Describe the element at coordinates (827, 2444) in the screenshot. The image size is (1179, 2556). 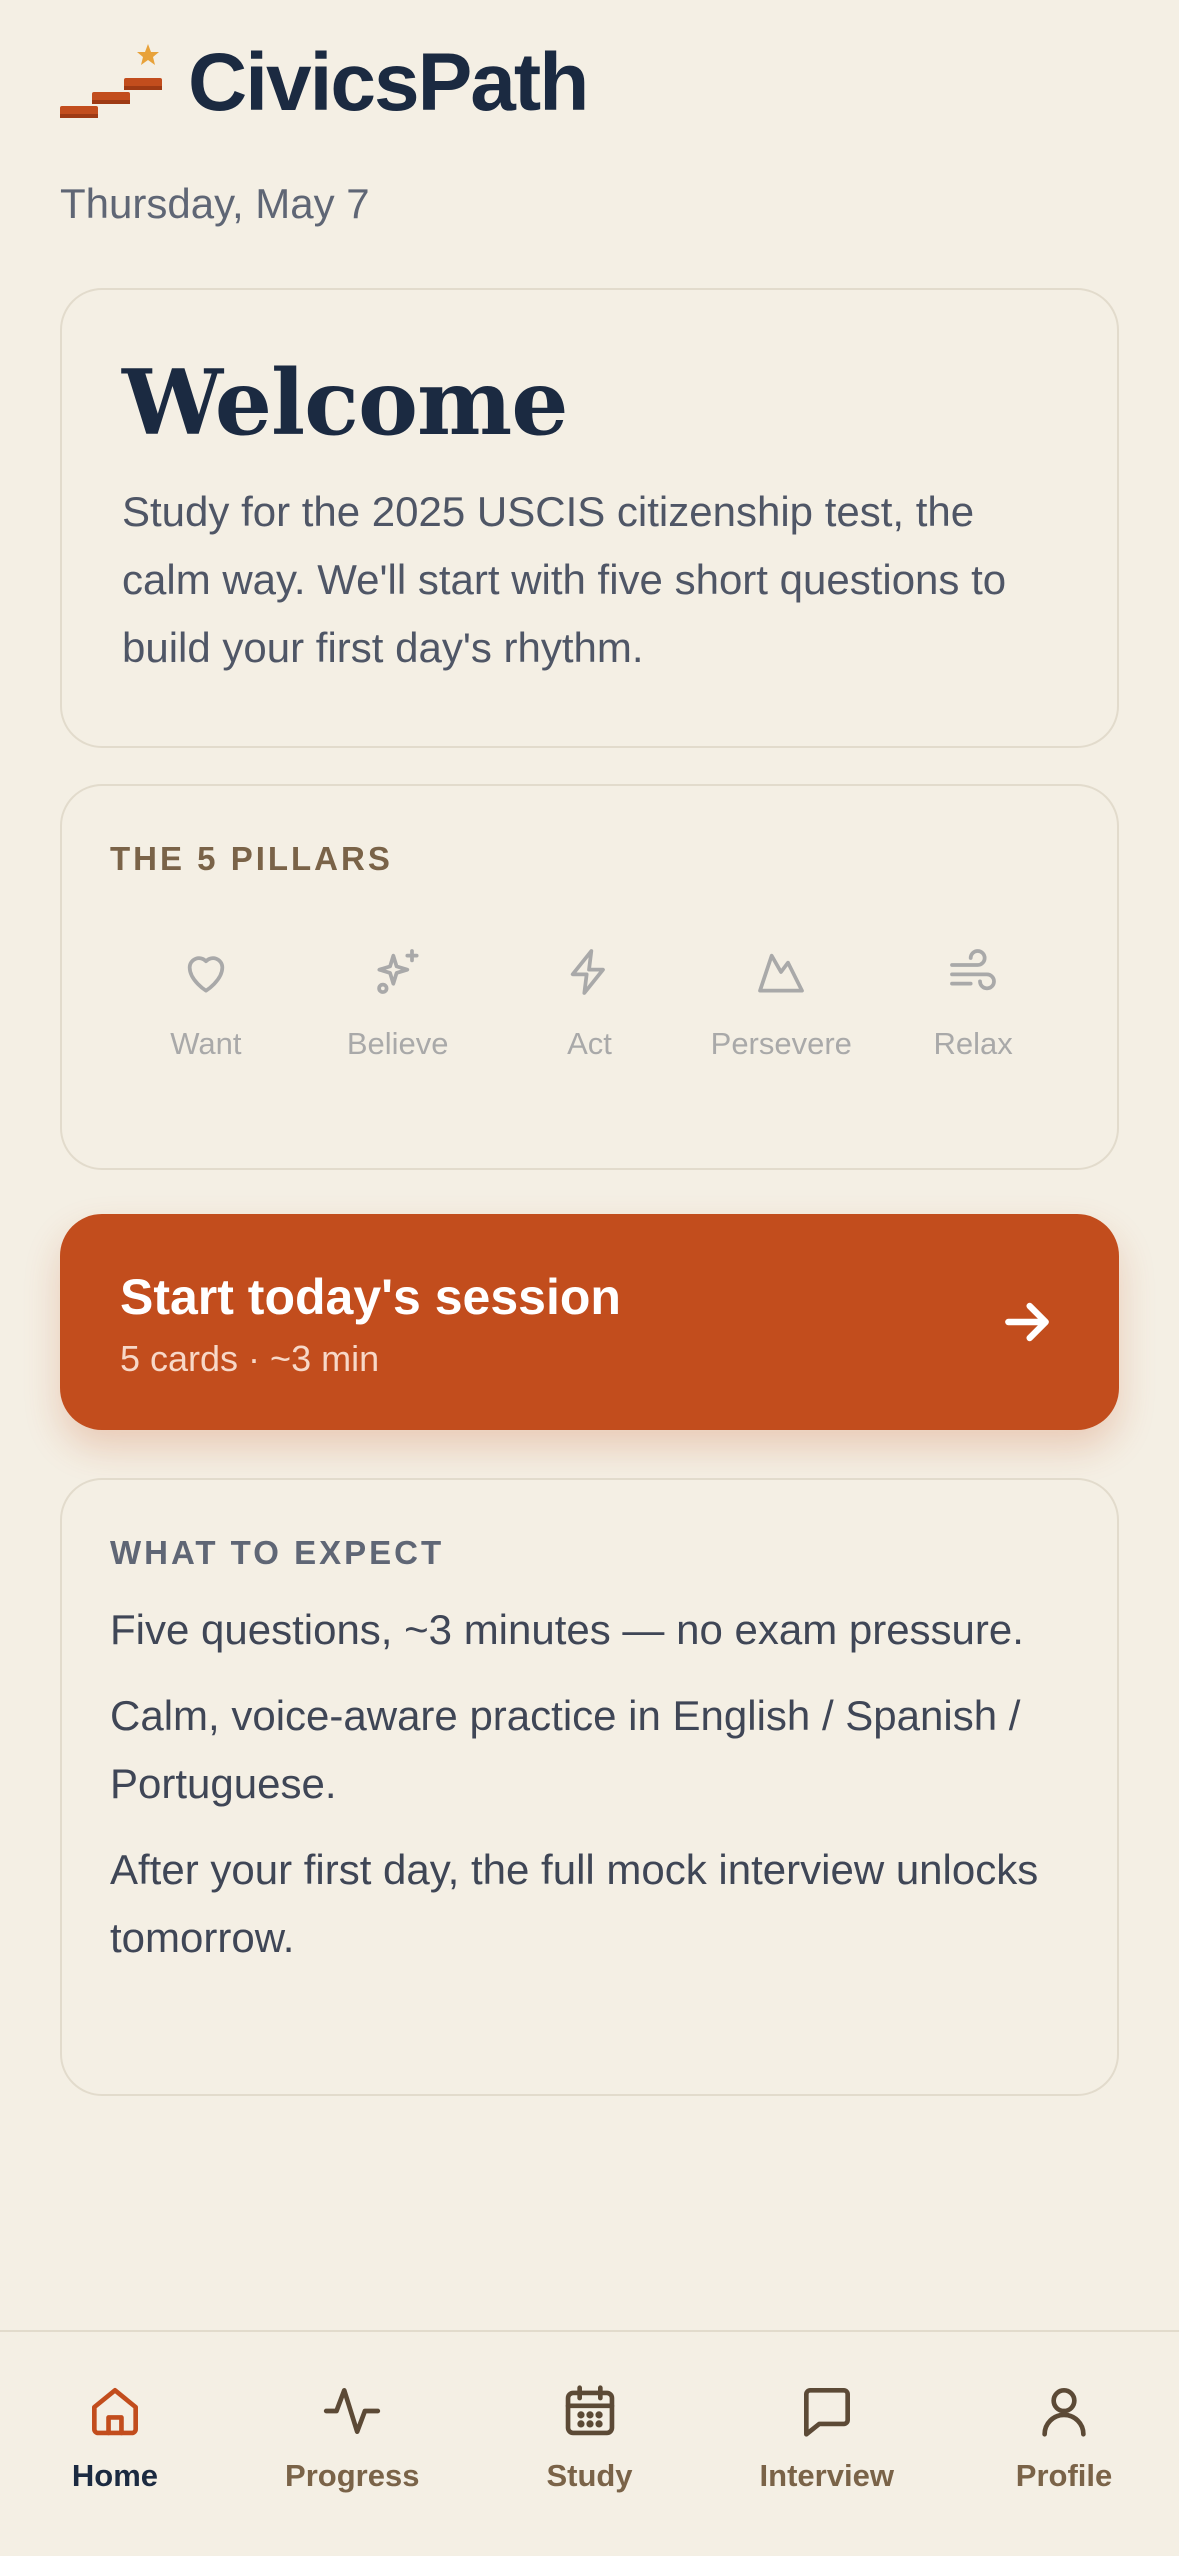
I see `tab-interview: Interview` at that location.